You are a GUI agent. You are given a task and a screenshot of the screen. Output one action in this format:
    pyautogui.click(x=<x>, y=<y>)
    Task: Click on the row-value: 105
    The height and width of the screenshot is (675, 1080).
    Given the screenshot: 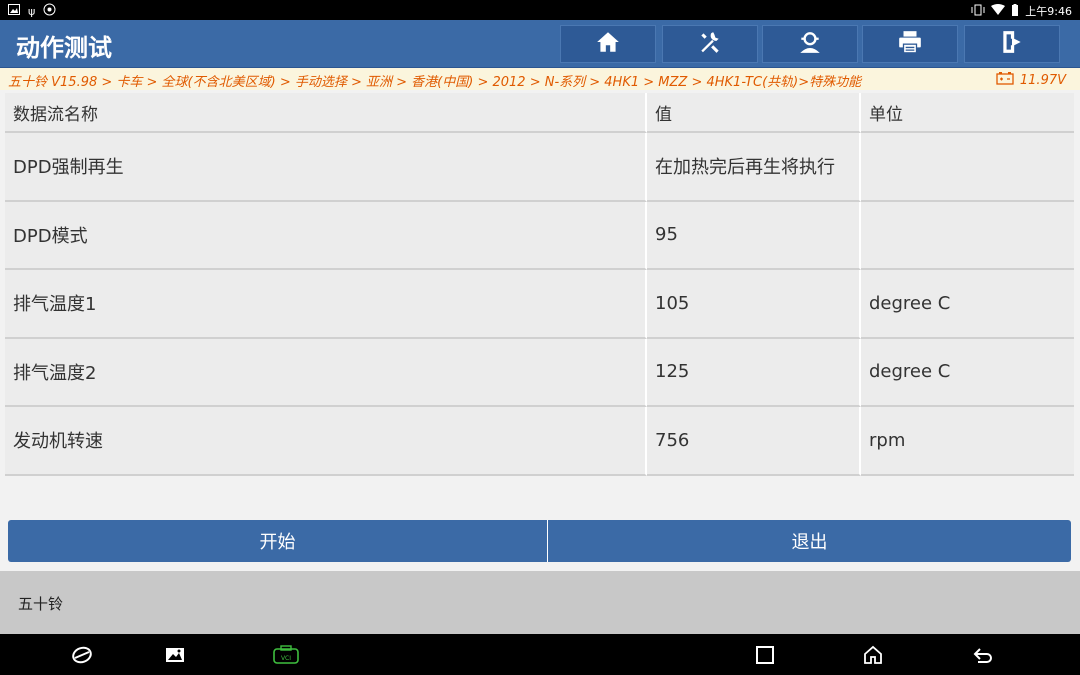 What is the action you would take?
    pyautogui.click(x=754, y=304)
    